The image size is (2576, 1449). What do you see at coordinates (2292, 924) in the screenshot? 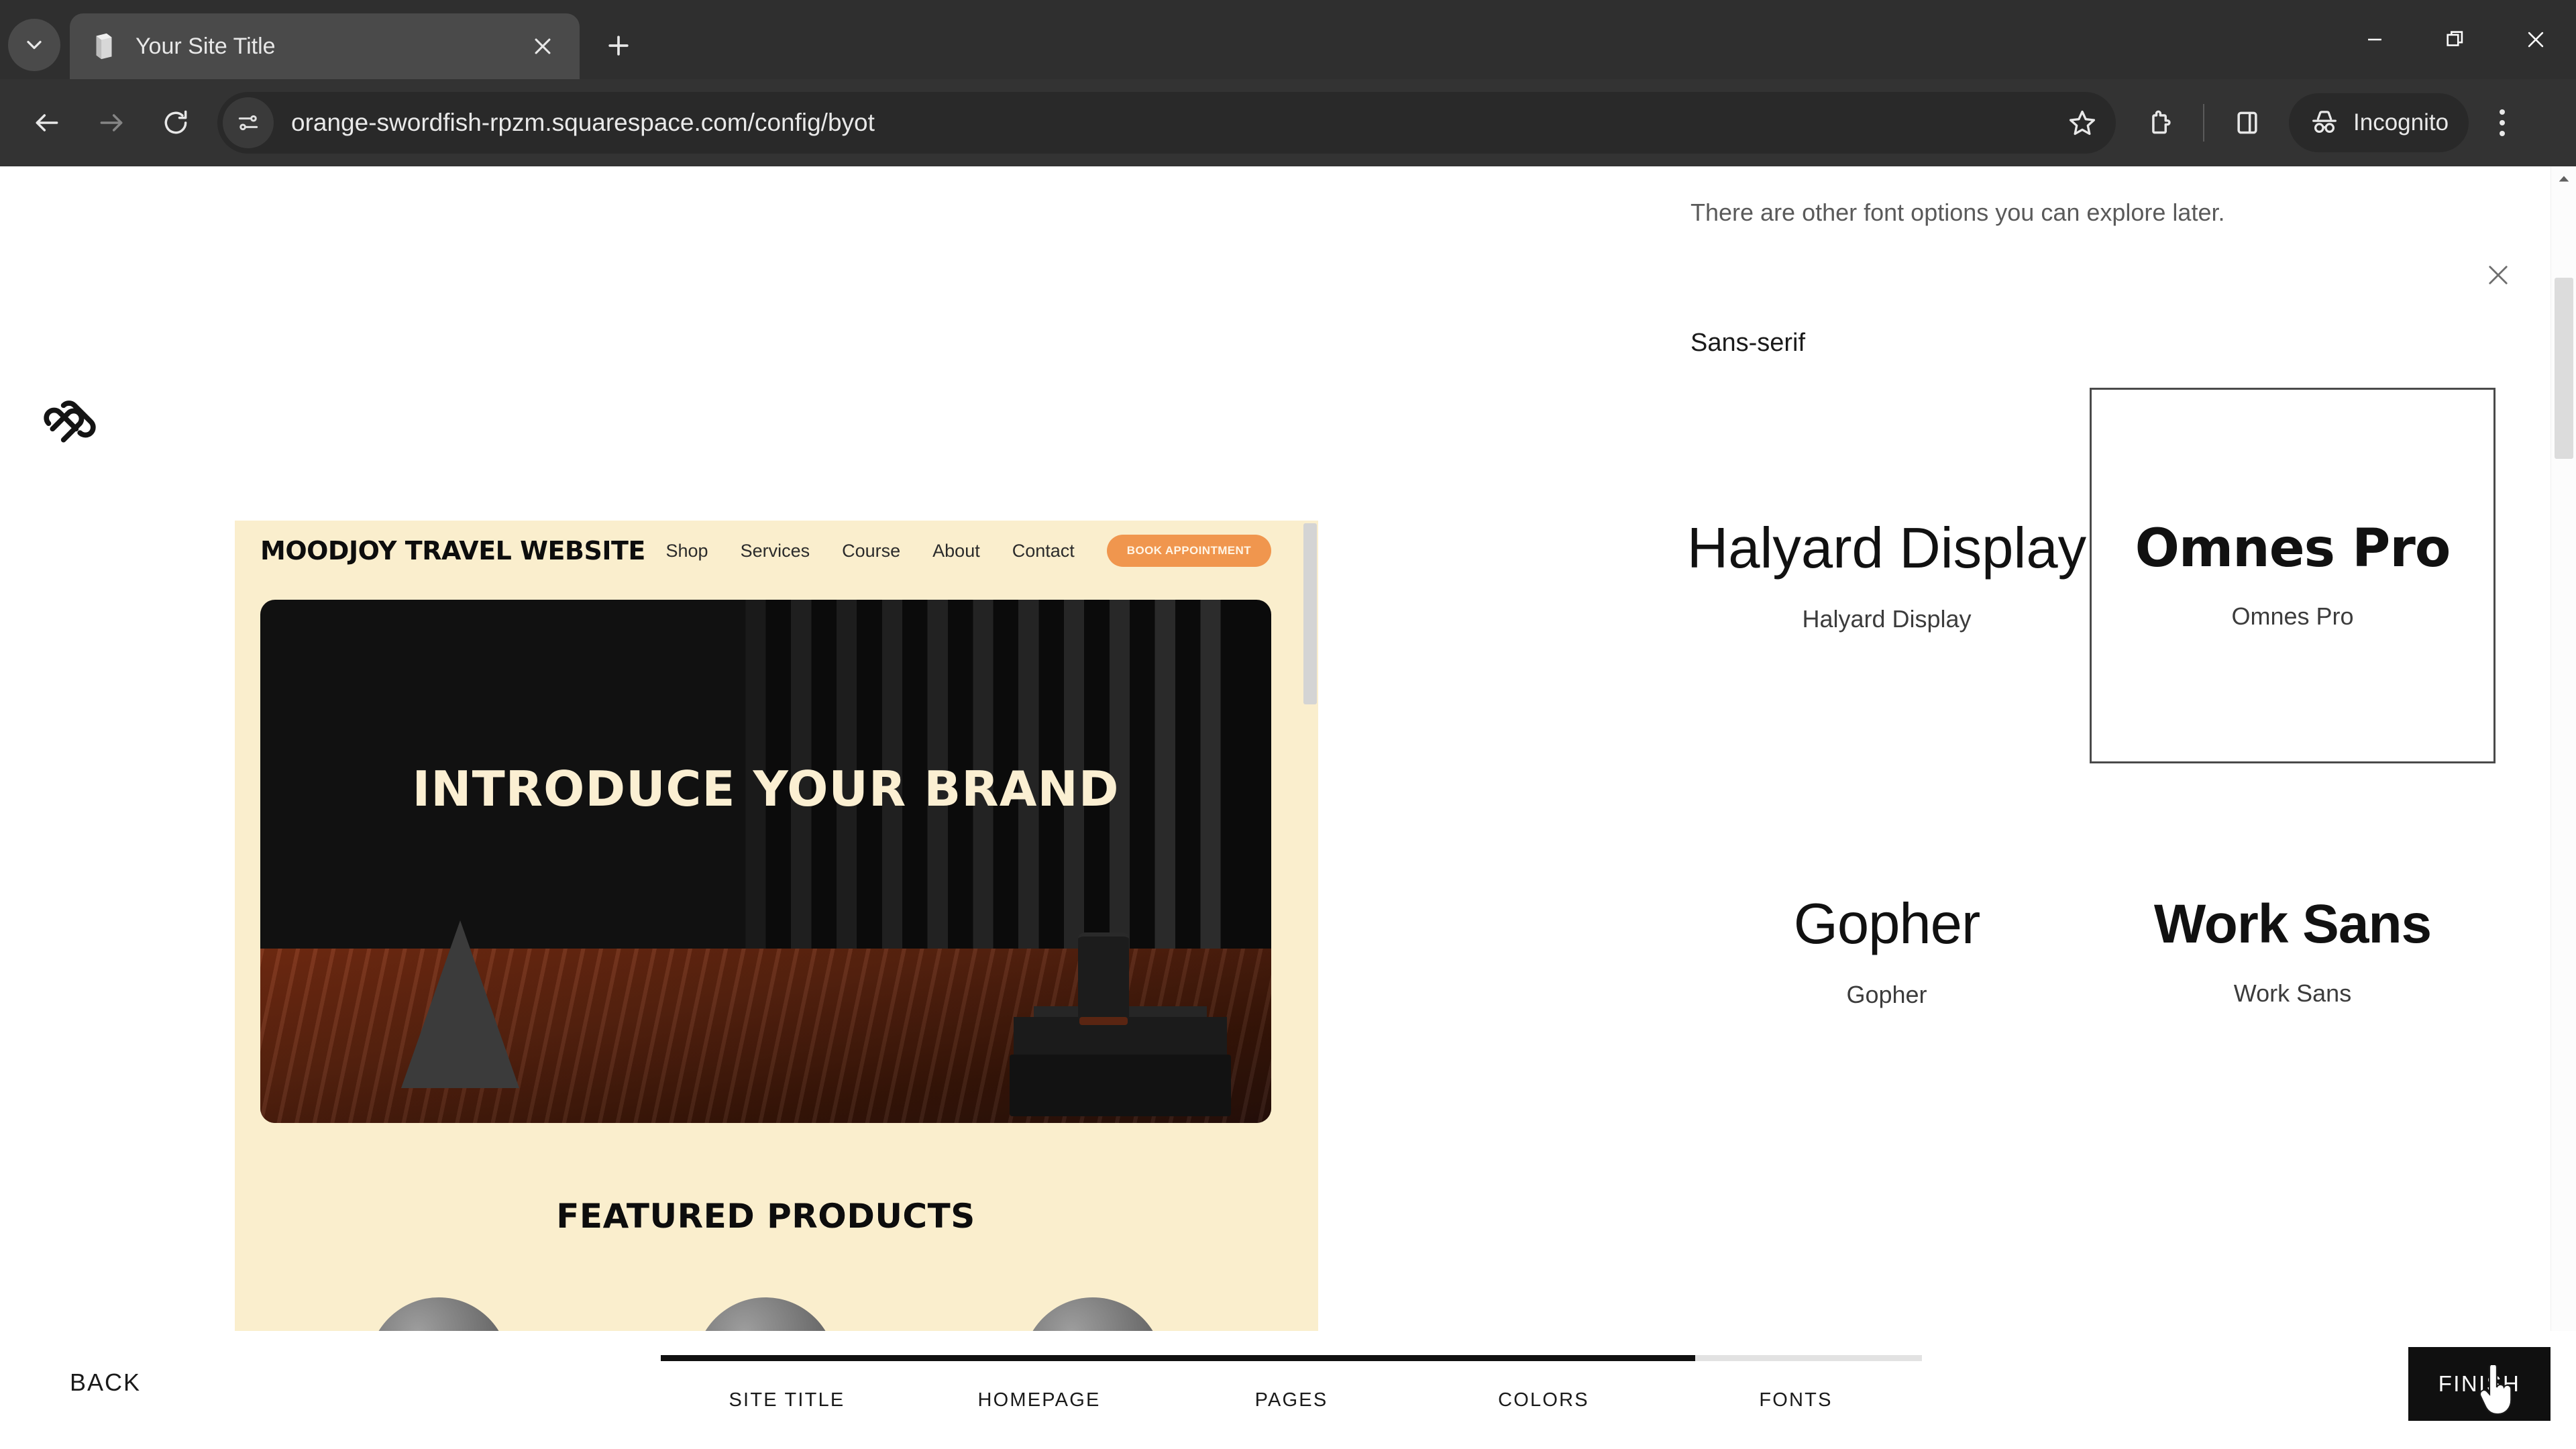
I see `font-sample-text: Work Sans` at bounding box center [2292, 924].